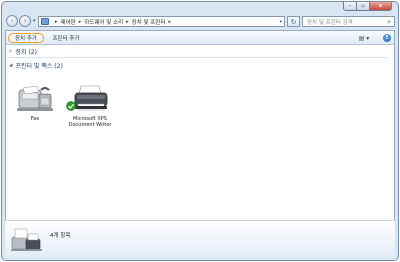 Image resolution: width=400 pixels, height=262 pixels. I want to click on caption-buttons: – ▫ x, so click(367, 7).